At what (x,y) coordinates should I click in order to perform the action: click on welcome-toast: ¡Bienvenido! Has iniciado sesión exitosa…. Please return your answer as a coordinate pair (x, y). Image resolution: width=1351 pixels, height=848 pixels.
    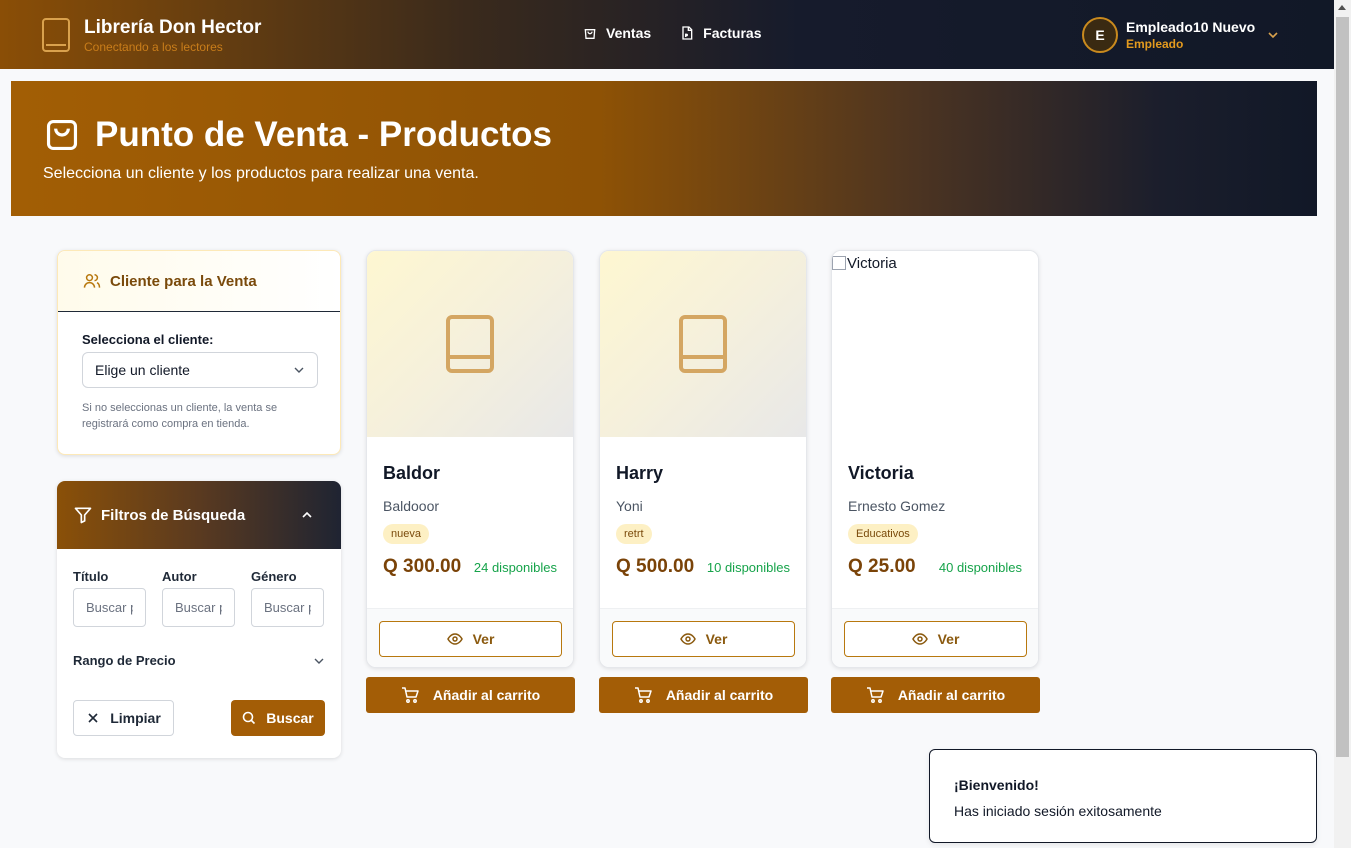
    Looking at the image, I should click on (1123, 796).